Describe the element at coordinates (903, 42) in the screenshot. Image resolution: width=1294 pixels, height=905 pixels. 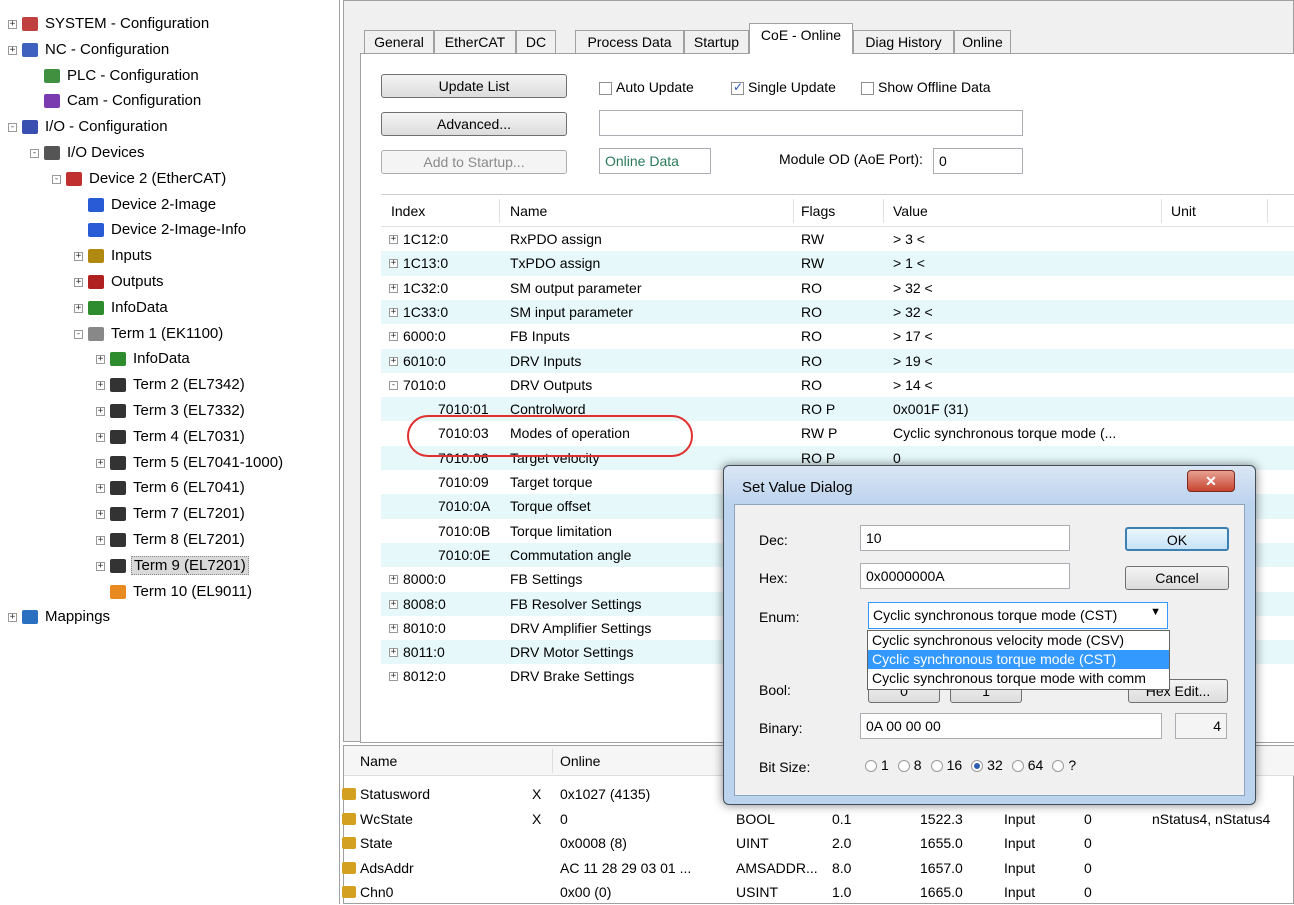
I see `tab-diag-history: Diag History` at that location.